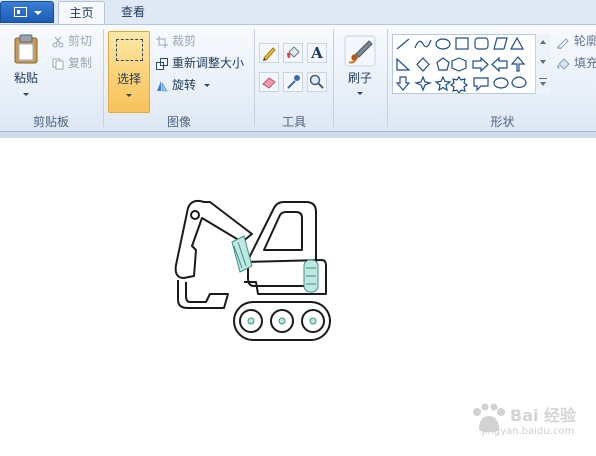 The height and width of the screenshot is (456, 596). Describe the element at coordinates (585, 63) in the screenshot. I see `fill-label: 填充` at that location.